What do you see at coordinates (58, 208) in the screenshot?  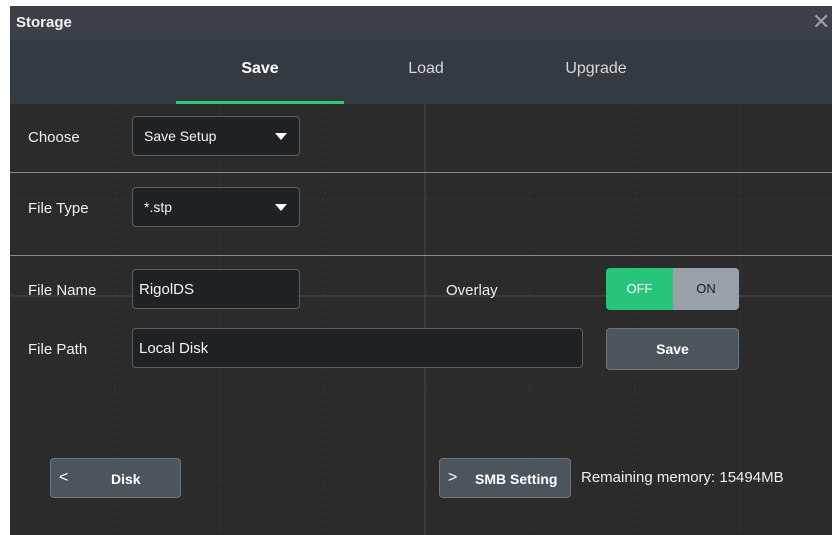 I see `file-type-label: File Type` at bounding box center [58, 208].